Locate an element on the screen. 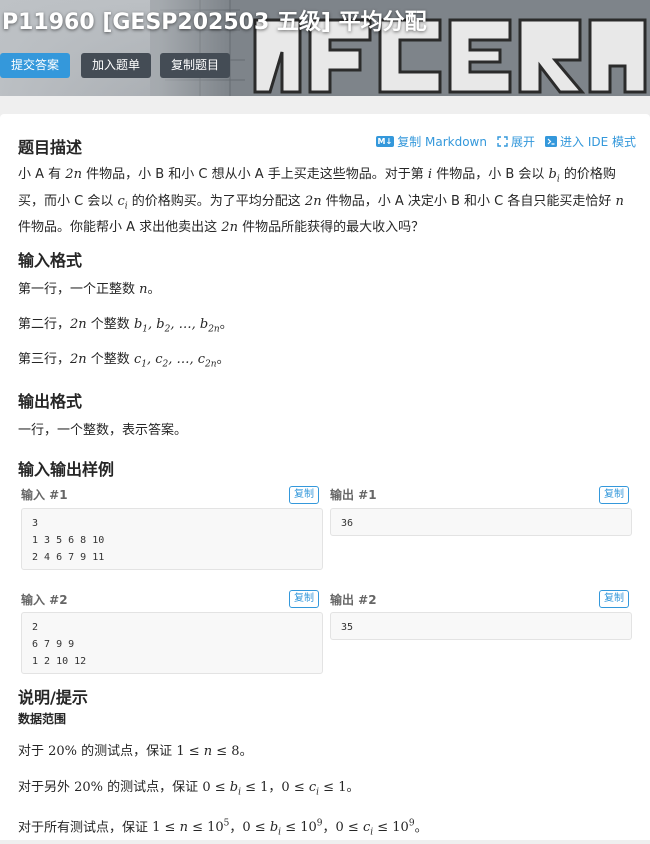  expand-button: 展开 is located at coordinates (516, 141).